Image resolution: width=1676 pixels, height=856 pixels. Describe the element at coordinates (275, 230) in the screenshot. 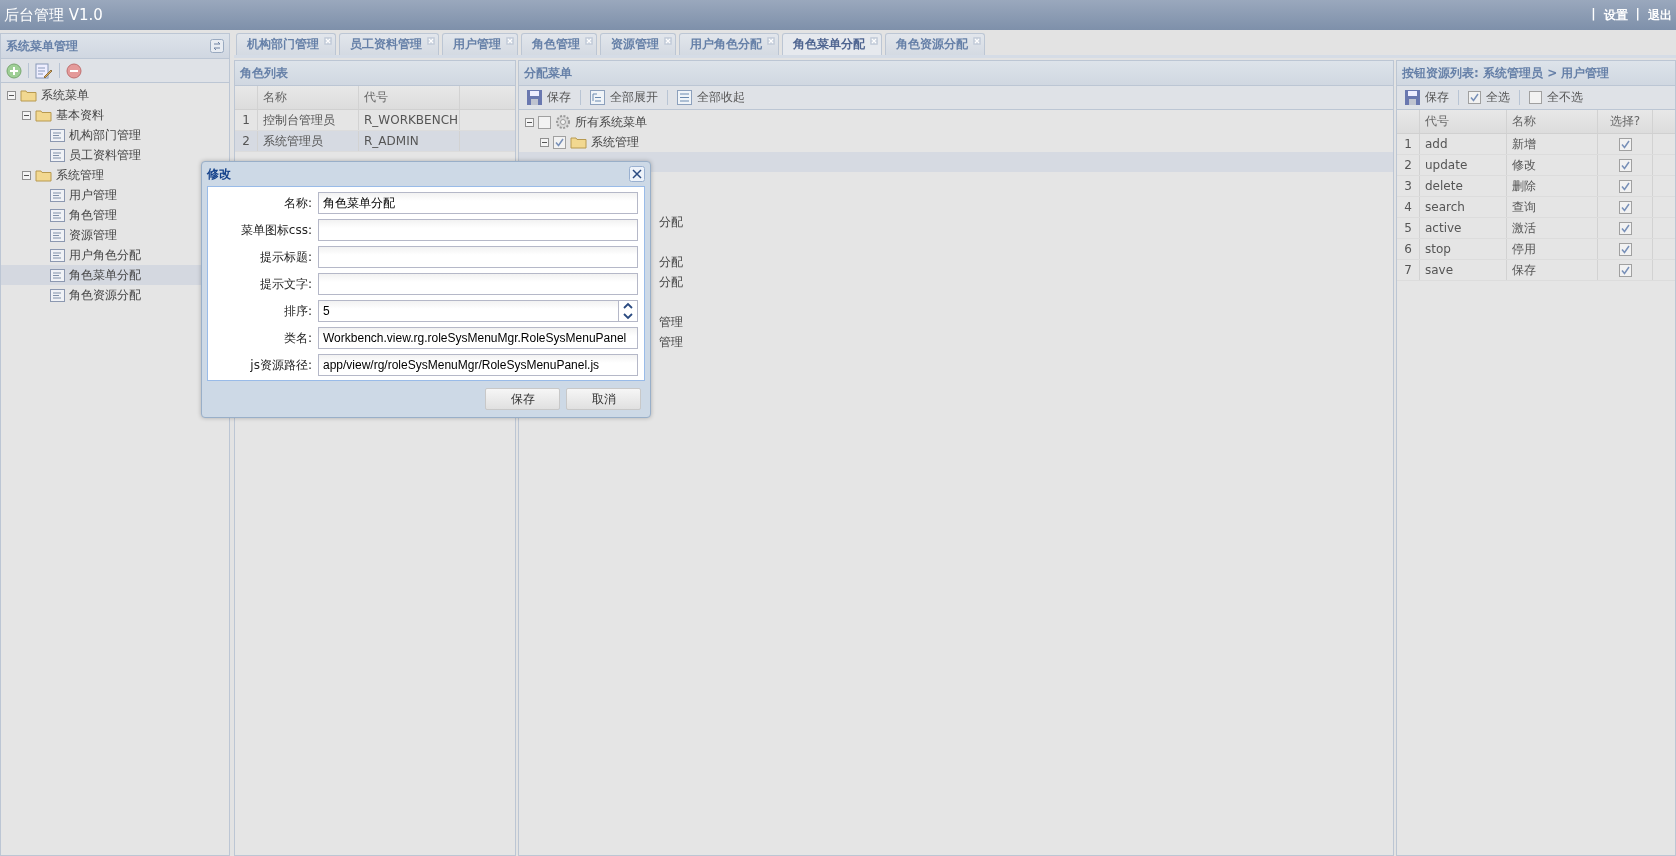

I see `field-label: 菜单图标css:` at that location.